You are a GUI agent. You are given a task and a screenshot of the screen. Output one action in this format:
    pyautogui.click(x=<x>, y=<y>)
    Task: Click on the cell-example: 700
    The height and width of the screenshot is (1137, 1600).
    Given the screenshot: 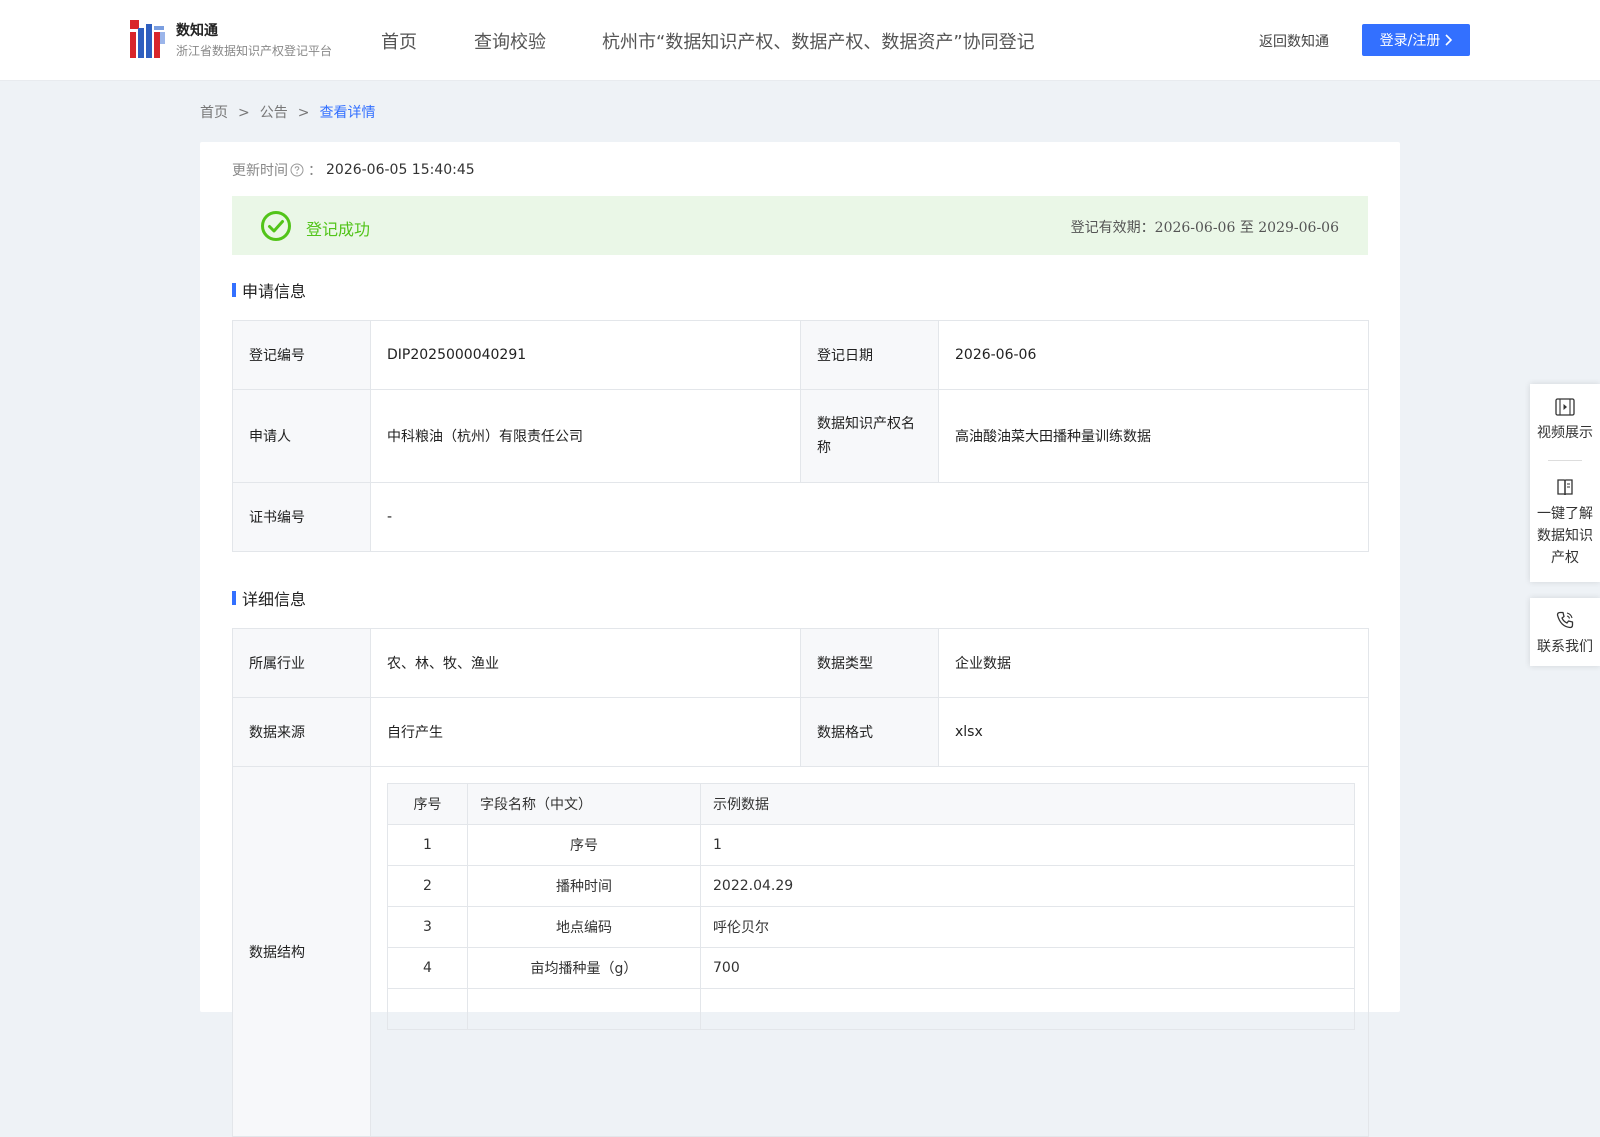 What is the action you would take?
    pyautogui.click(x=1027, y=968)
    